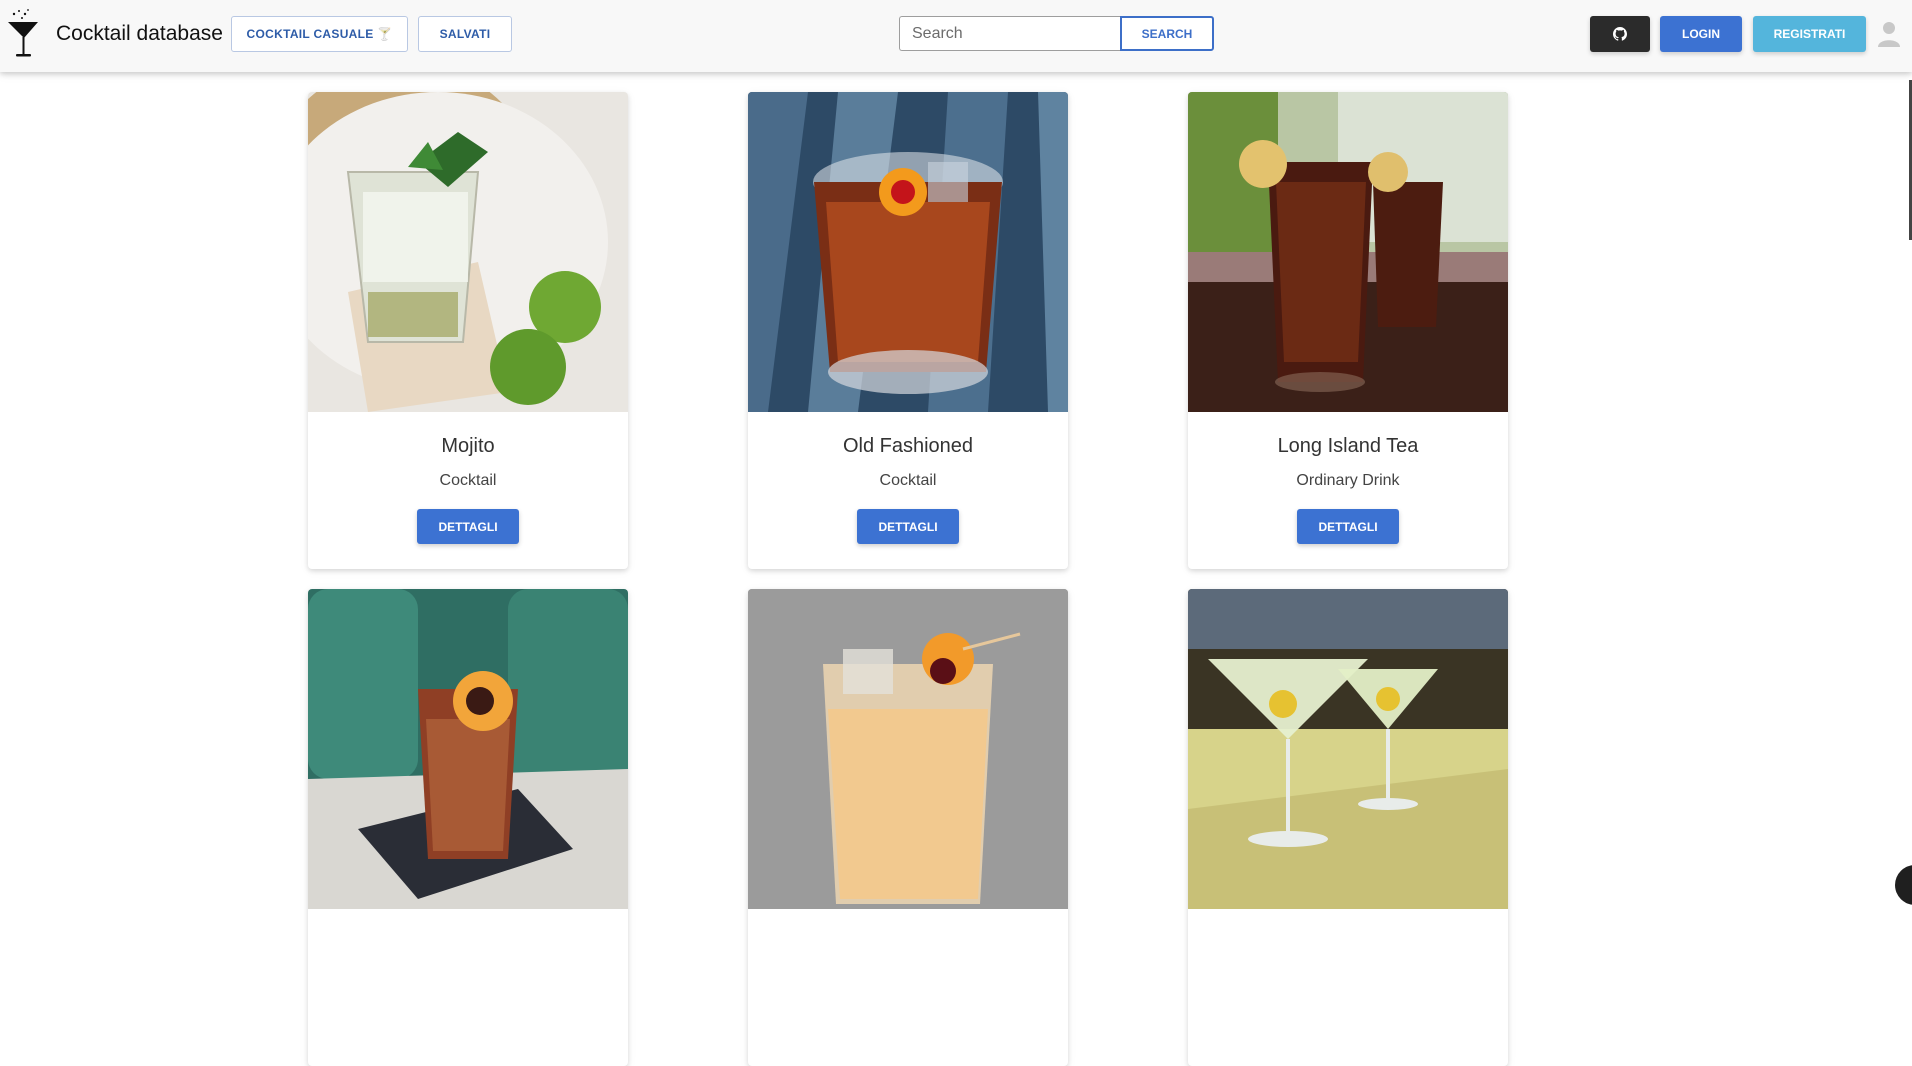 Image resolution: width=1912 pixels, height=1066 pixels. I want to click on cocktail-card: Mojito Cocktail DETTAGLI, so click(468, 330).